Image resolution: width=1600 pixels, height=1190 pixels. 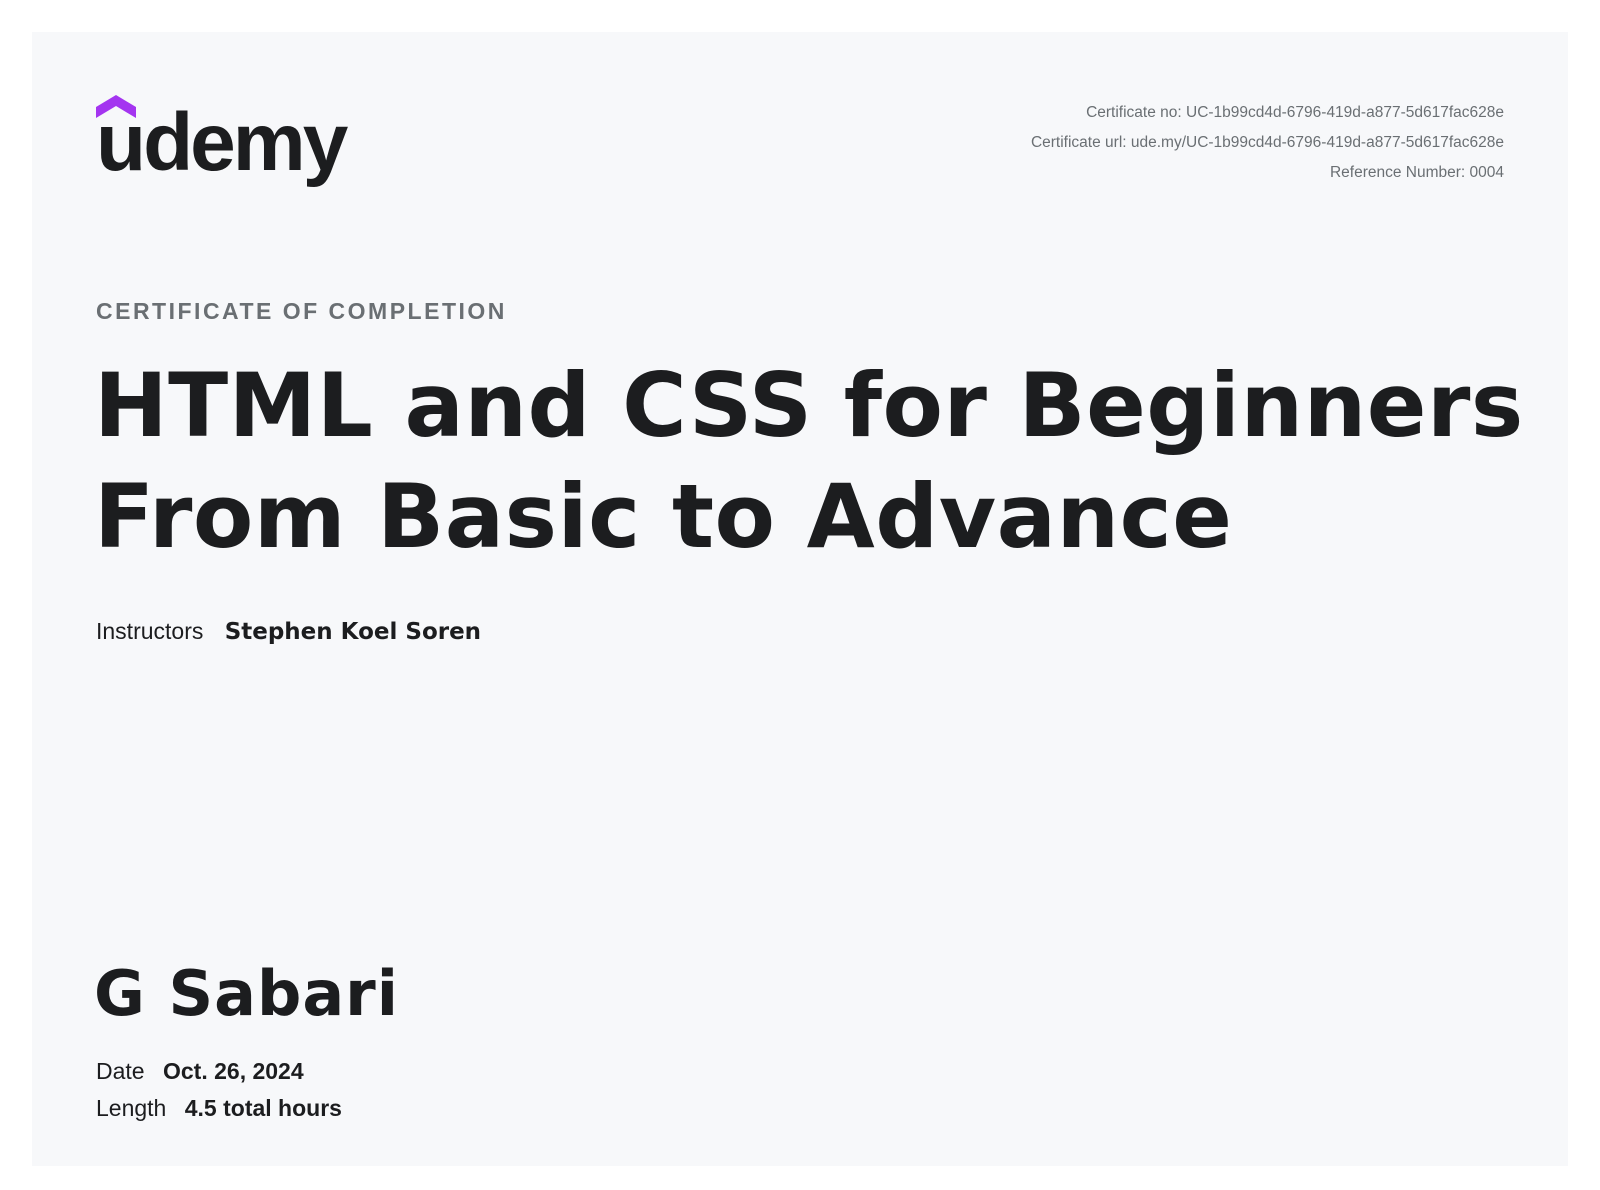 I want to click on instructors-label: Instructors, so click(x=150, y=631).